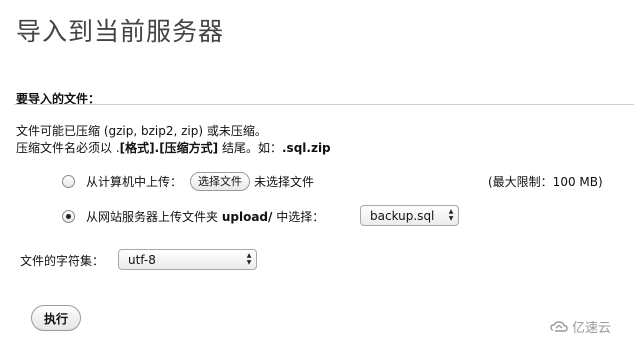 The height and width of the screenshot is (347, 634). I want to click on upload-from-computer-option: 从计算机中上传： 选择文件 未选择文件, so click(188, 181).